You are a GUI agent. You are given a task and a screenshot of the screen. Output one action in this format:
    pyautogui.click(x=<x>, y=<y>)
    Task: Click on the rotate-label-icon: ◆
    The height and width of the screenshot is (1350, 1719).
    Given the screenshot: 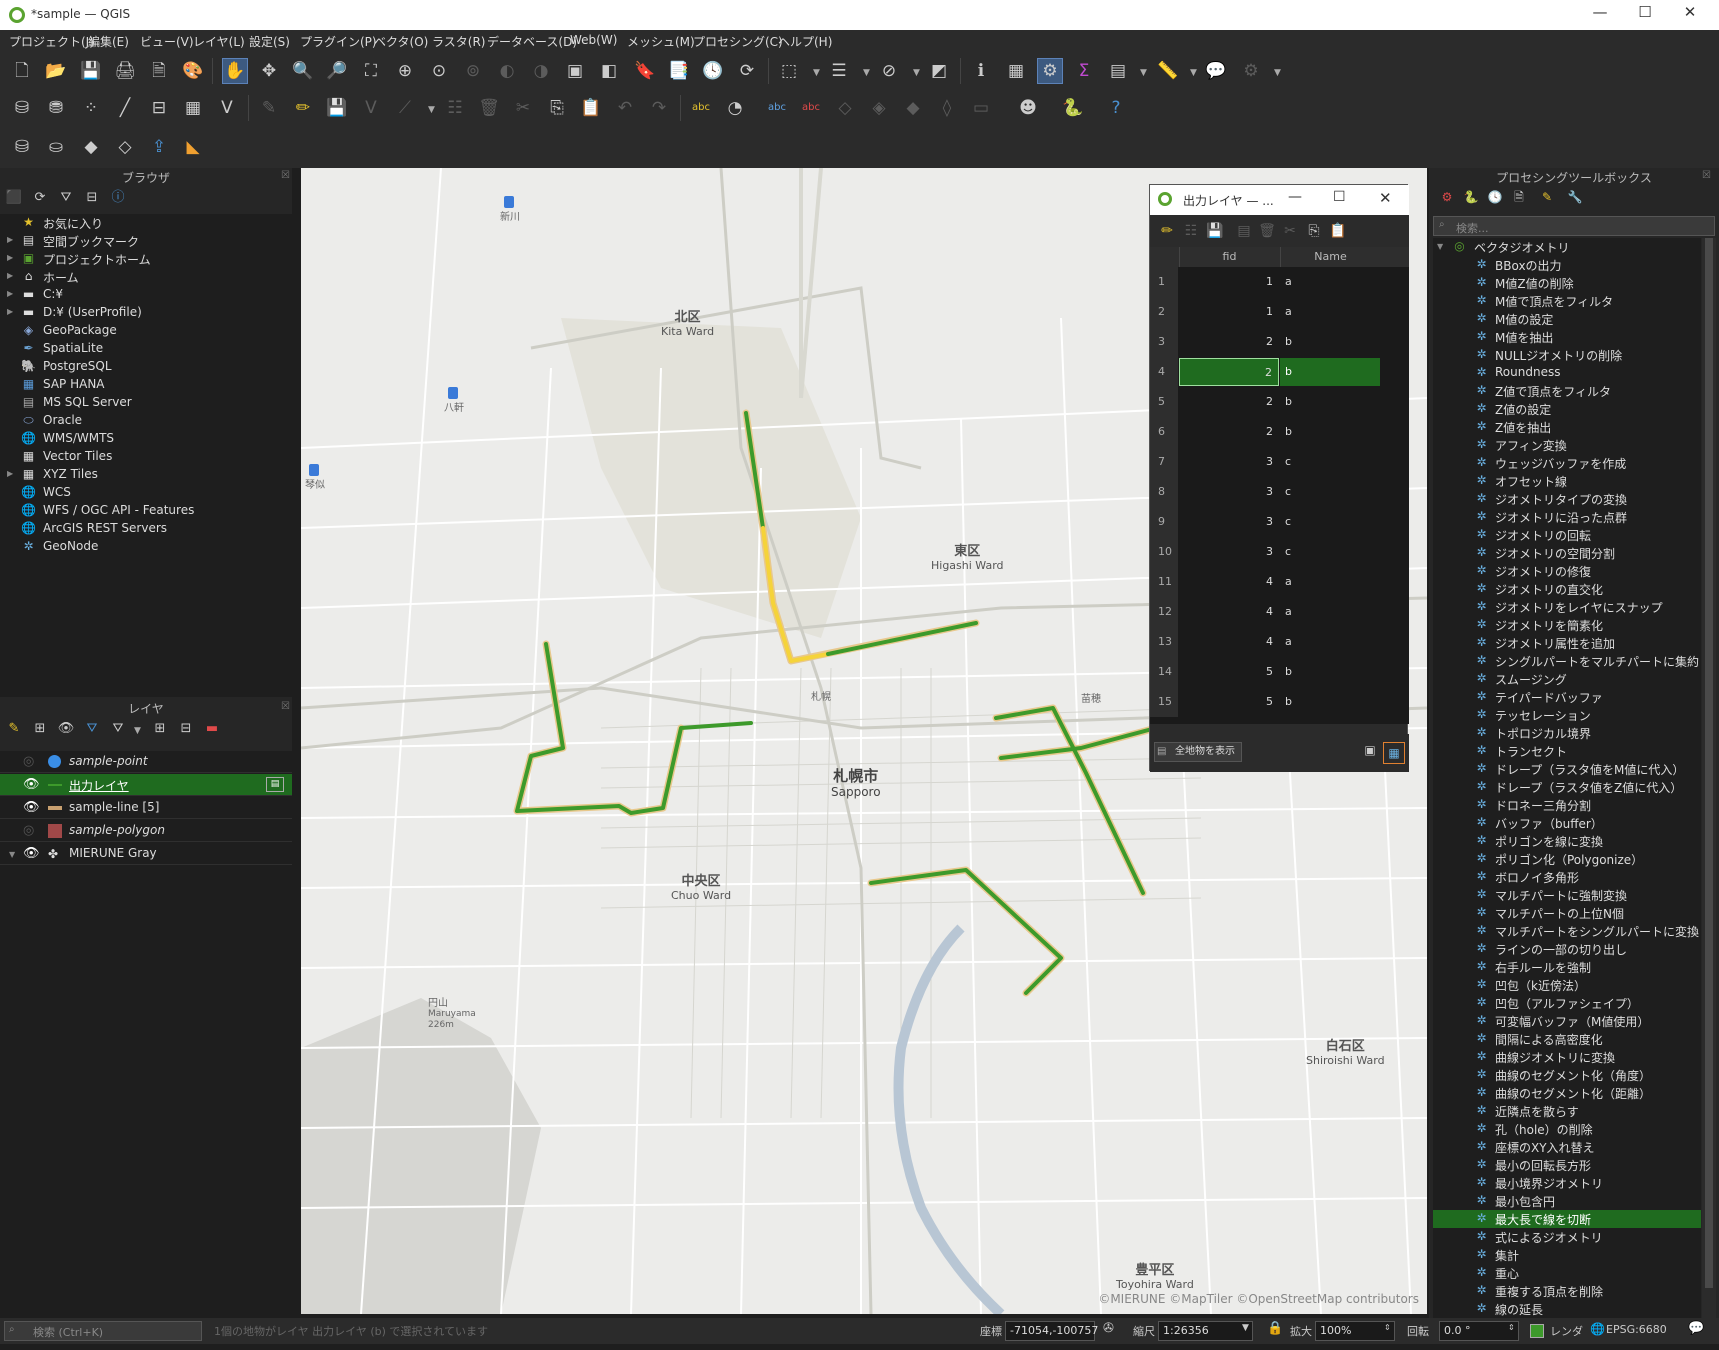 What is the action you would take?
    pyautogui.click(x=913, y=108)
    